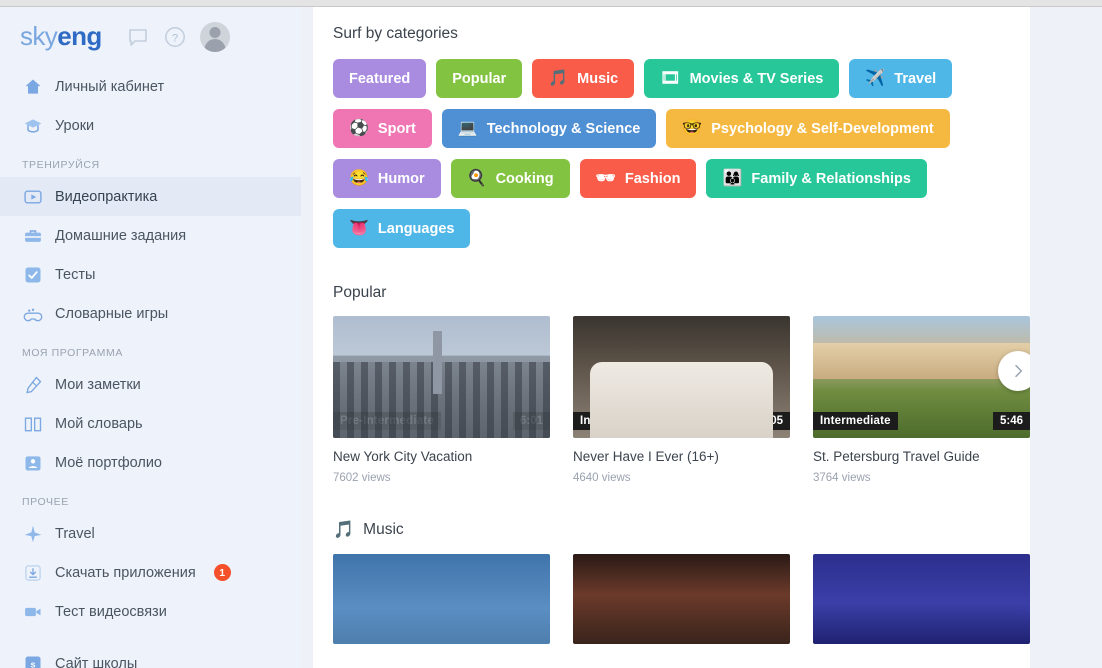 The image size is (1102, 668). What do you see at coordinates (671, 228) in the screenshot?
I see `category-row: 👅 Languages` at bounding box center [671, 228].